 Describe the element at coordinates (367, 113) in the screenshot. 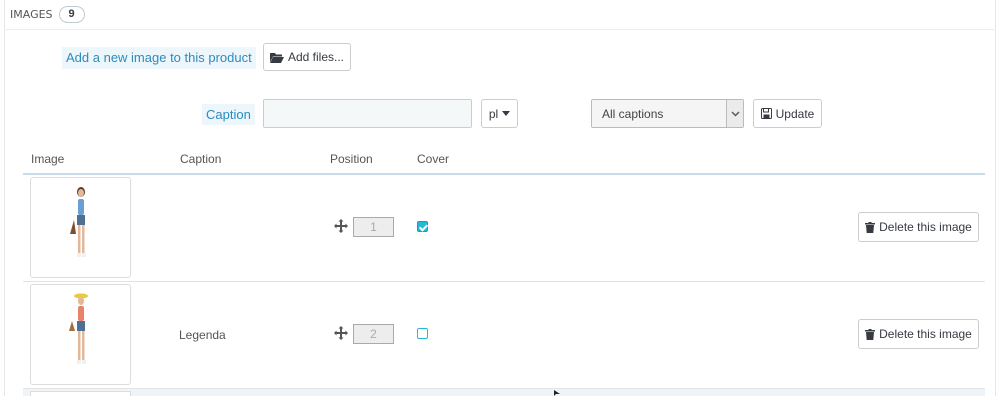

I see `caption-input` at that location.